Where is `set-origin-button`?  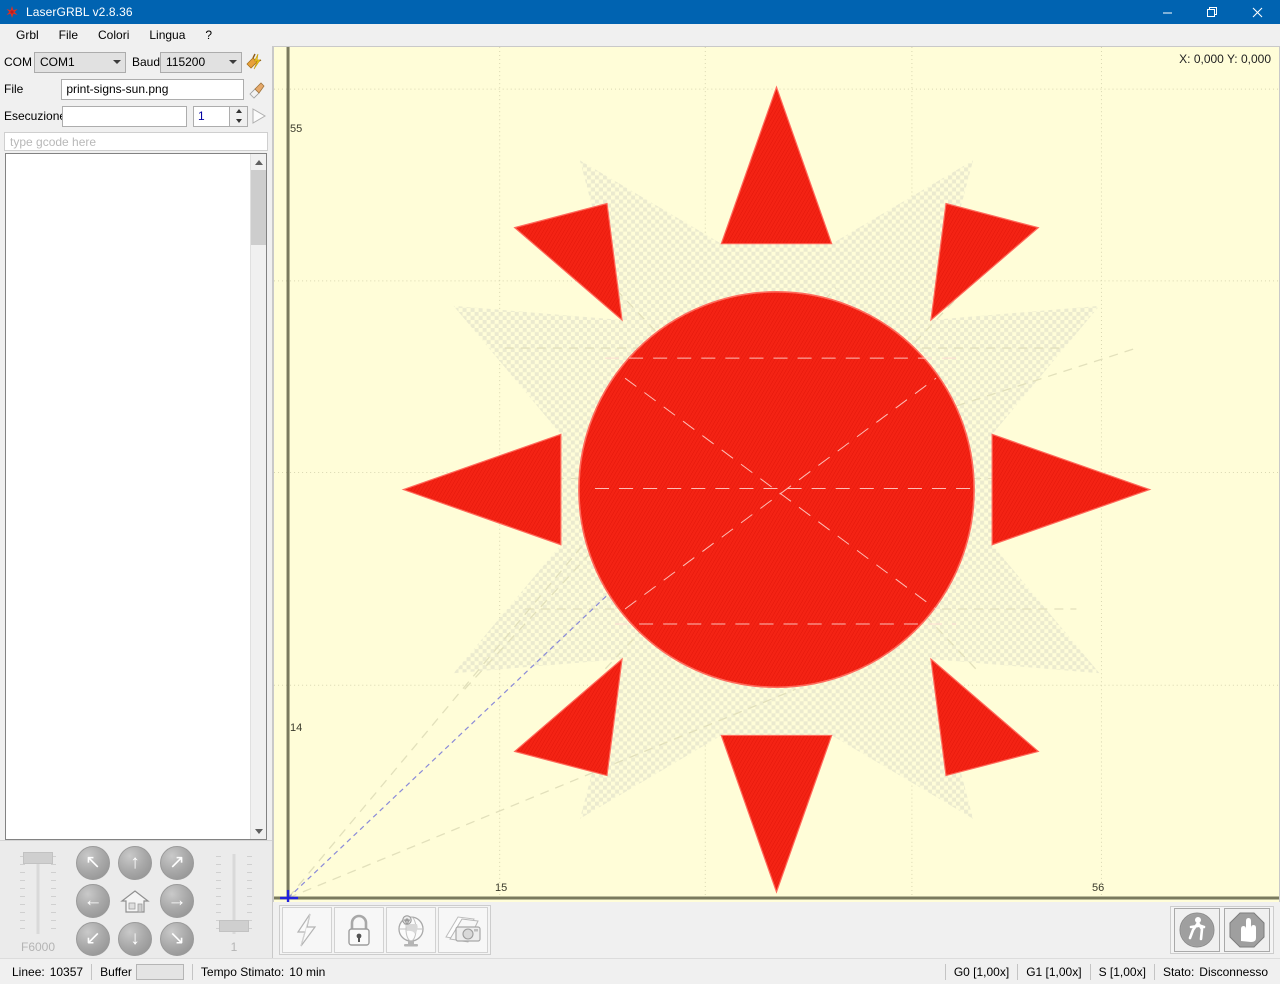
set-origin-button is located at coordinates (411, 930).